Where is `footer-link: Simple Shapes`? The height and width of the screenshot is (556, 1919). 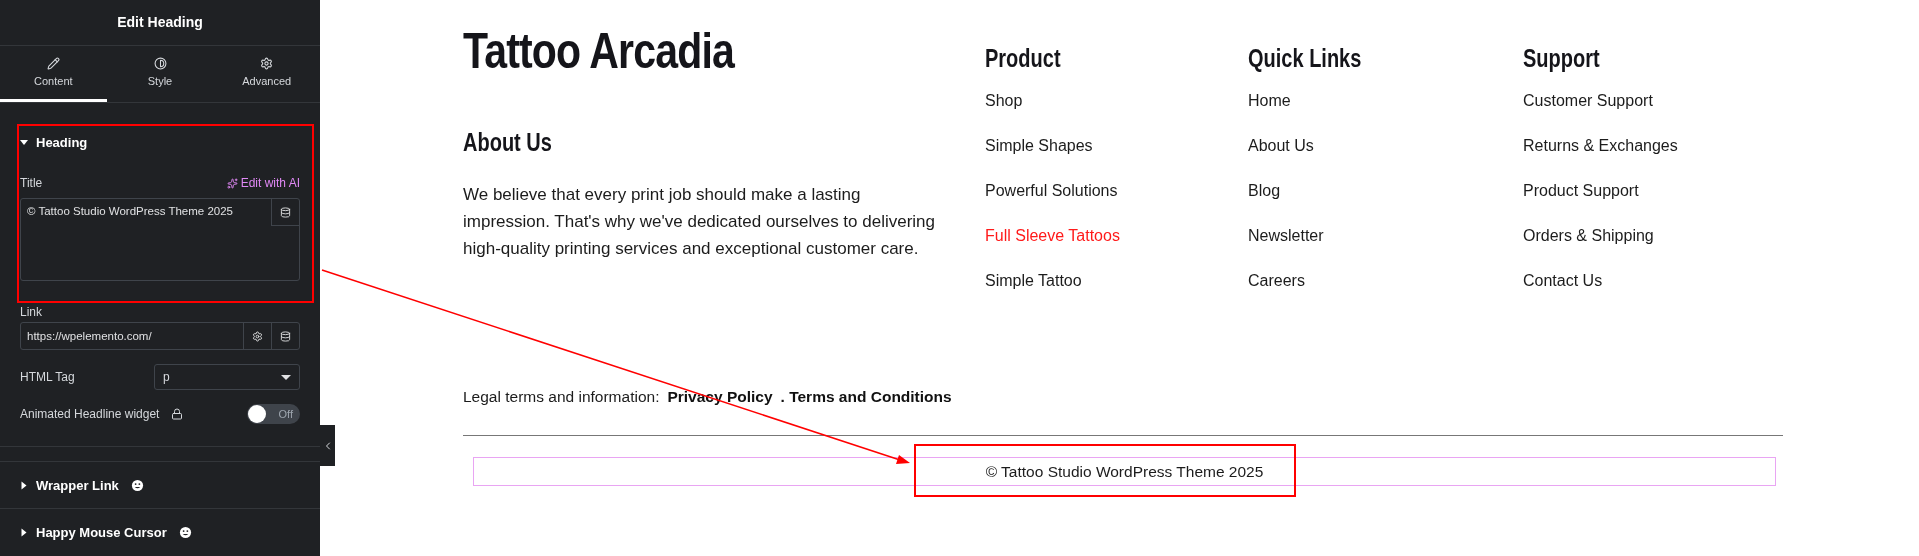
footer-link: Simple Shapes is located at coordinates (1116, 145).